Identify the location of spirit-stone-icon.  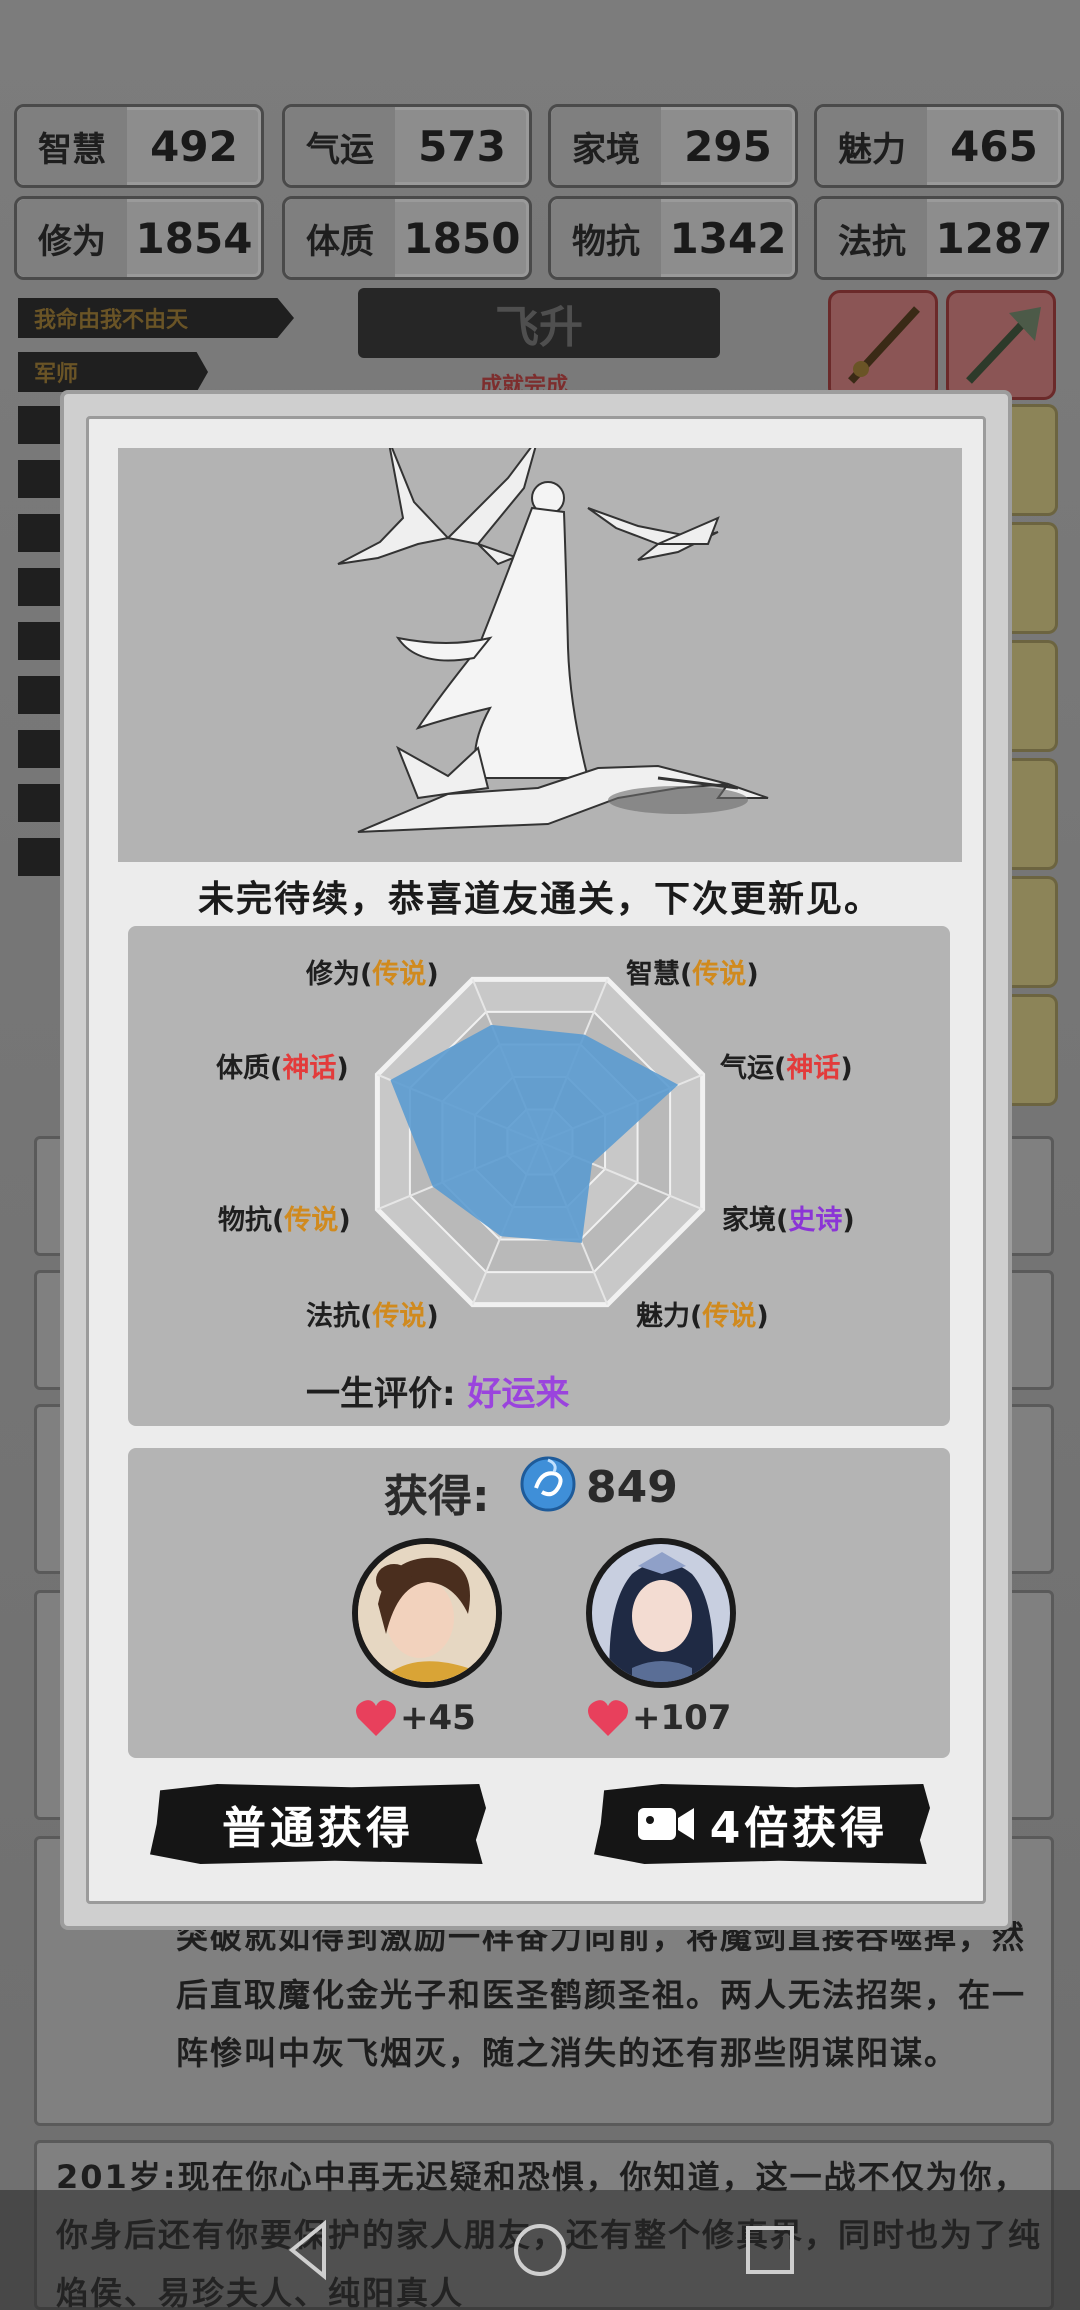
(548, 1484).